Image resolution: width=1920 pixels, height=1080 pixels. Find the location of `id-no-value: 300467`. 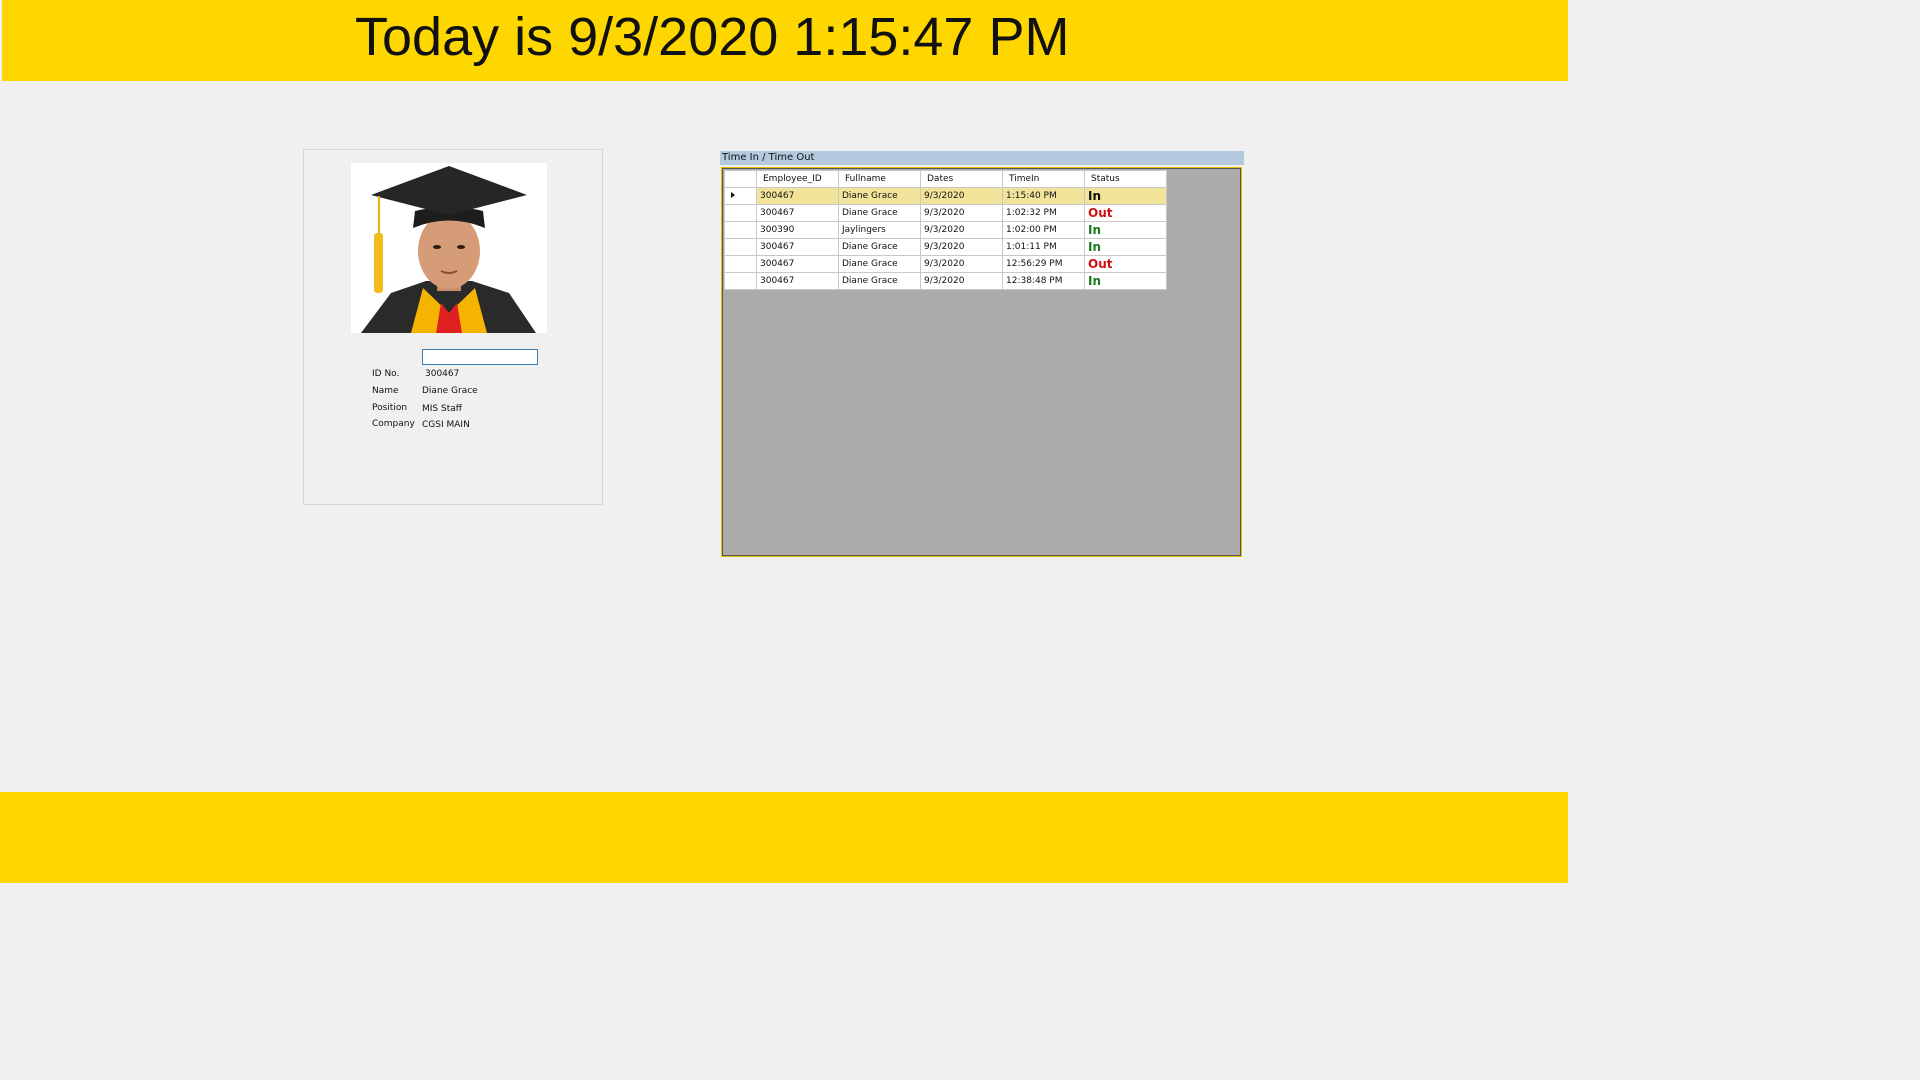

id-no-value: 300467 is located at coordinates (442, 374).